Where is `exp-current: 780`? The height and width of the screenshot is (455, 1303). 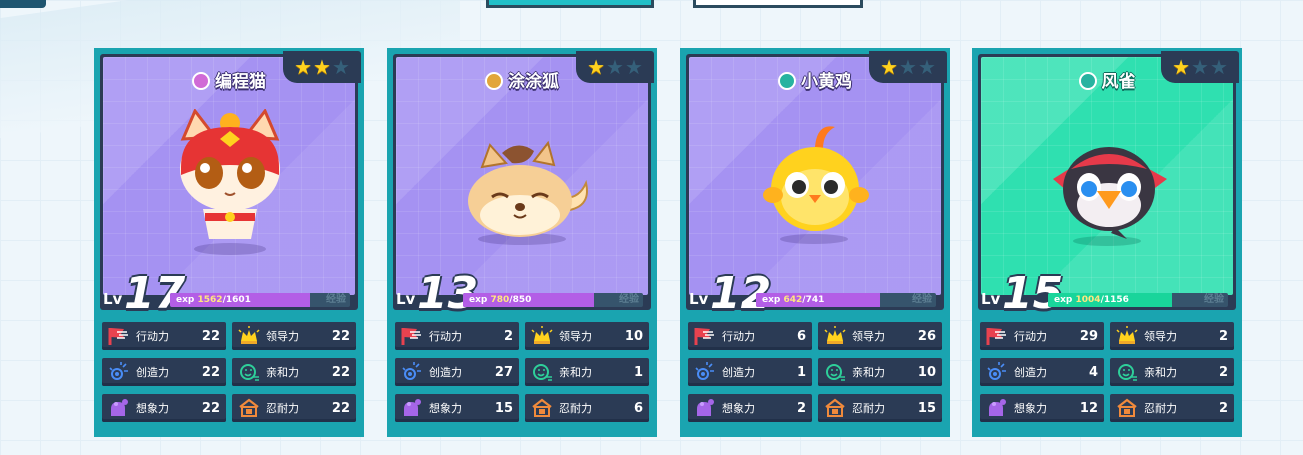
exp-current: 780 is located at coordinates (500, 300).